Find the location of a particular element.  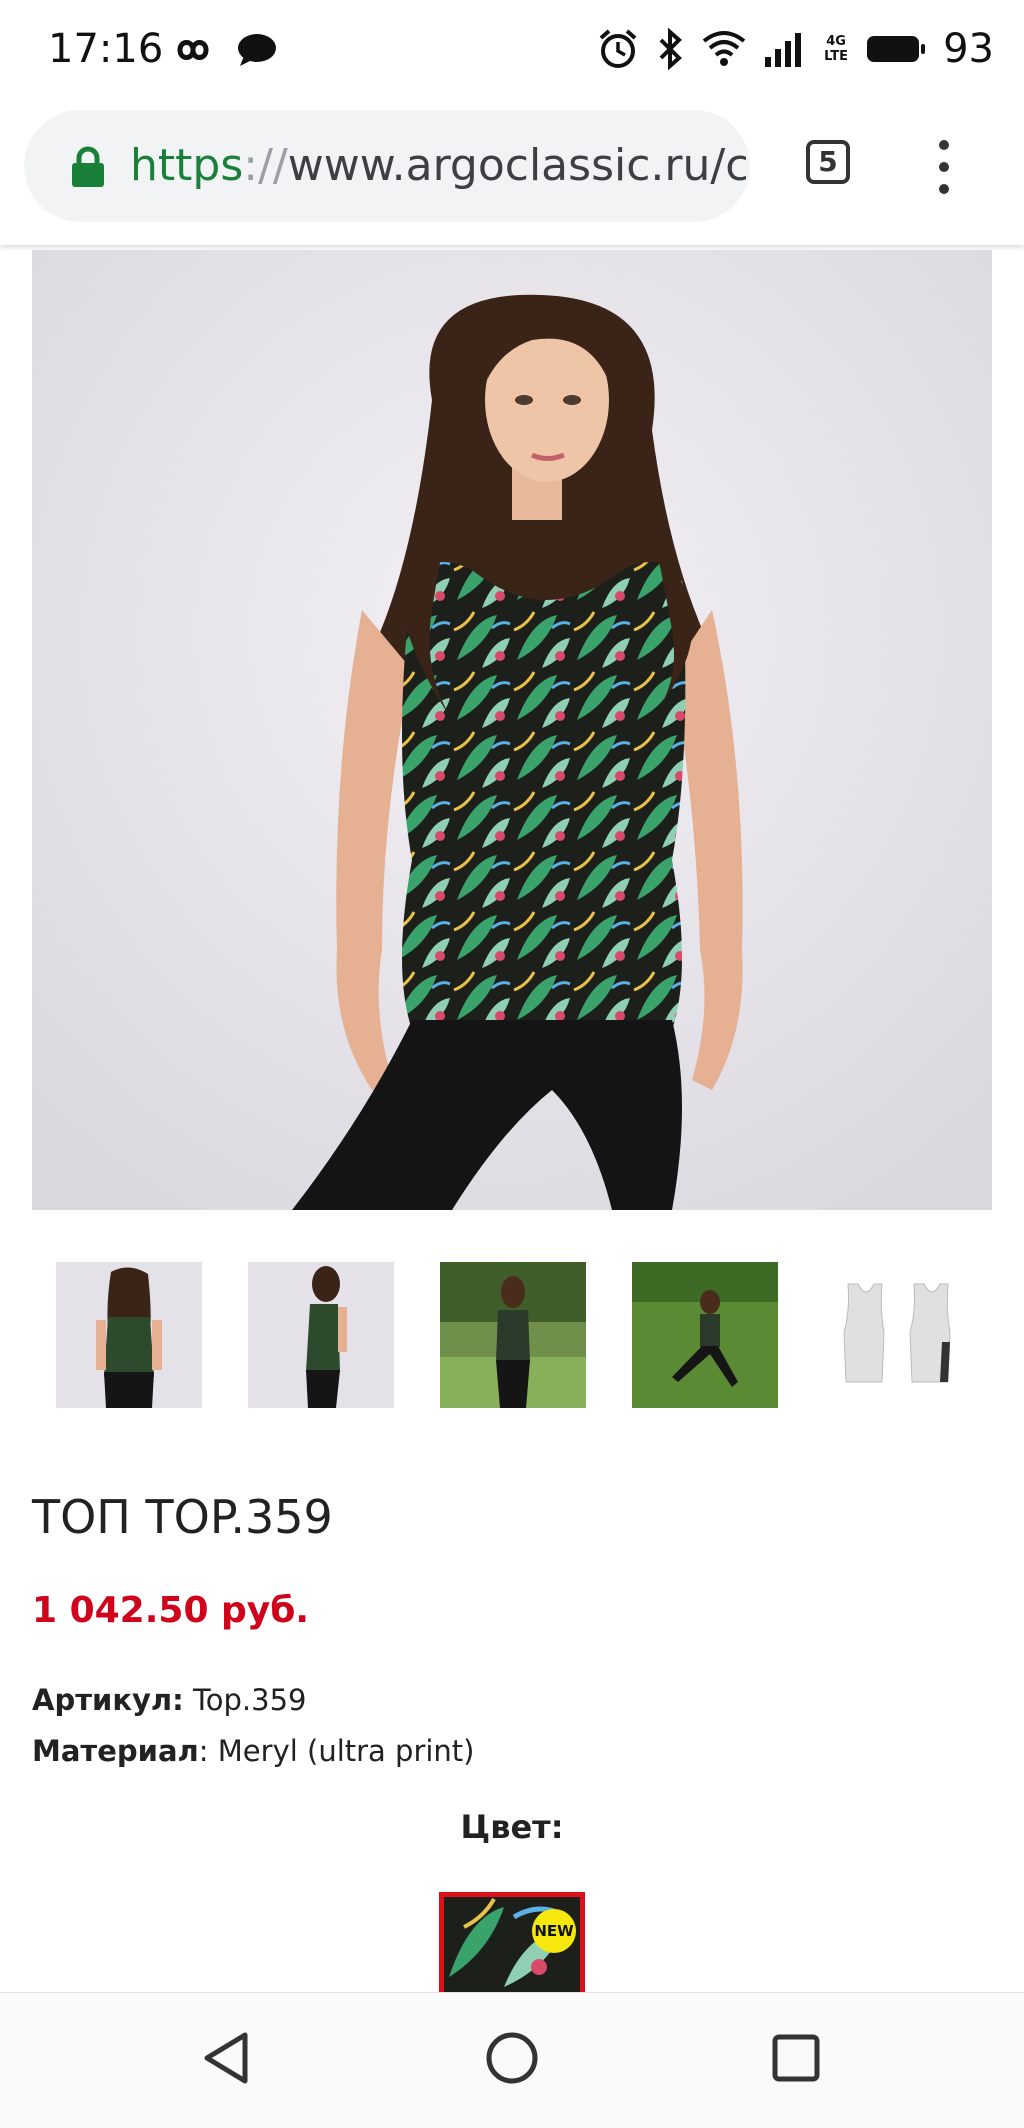

url-scheme: https is located at coordinates (187, 165).